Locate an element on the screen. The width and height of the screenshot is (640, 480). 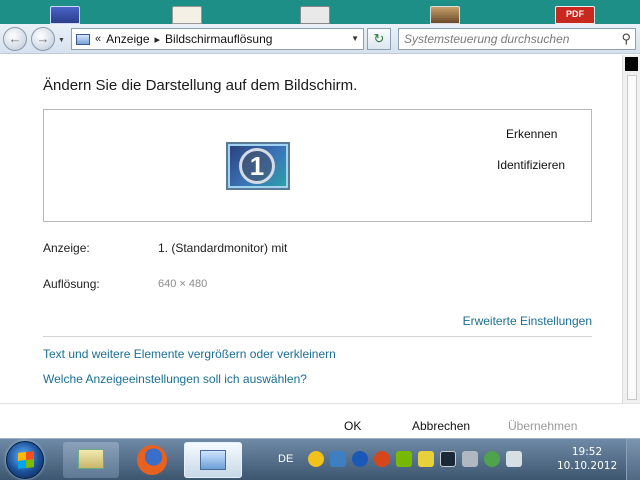
back-button: ← is located at coordinates (15, 39).